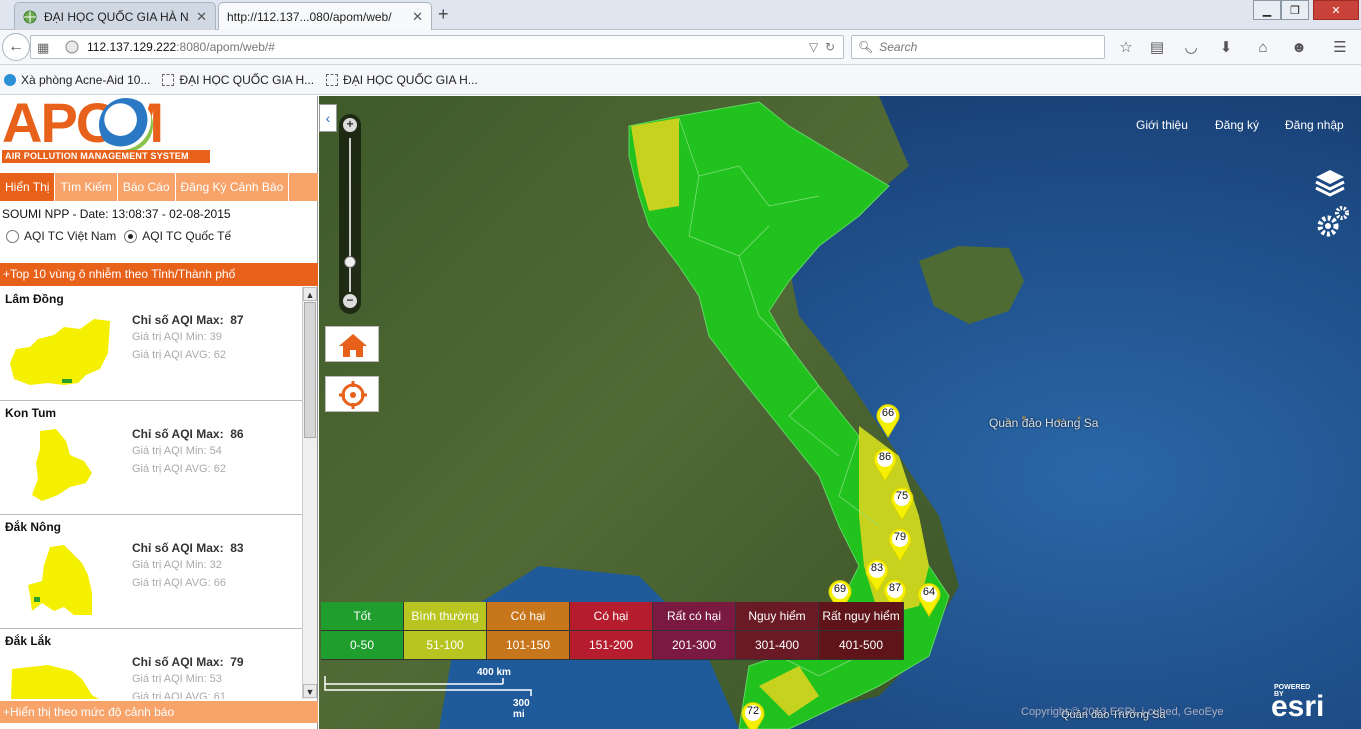 The height and width of the screenshot is (729, 1361). Describe the element at coordinates (43, 48) in the screenshot. I see `grid-icon: ▦` at that location.